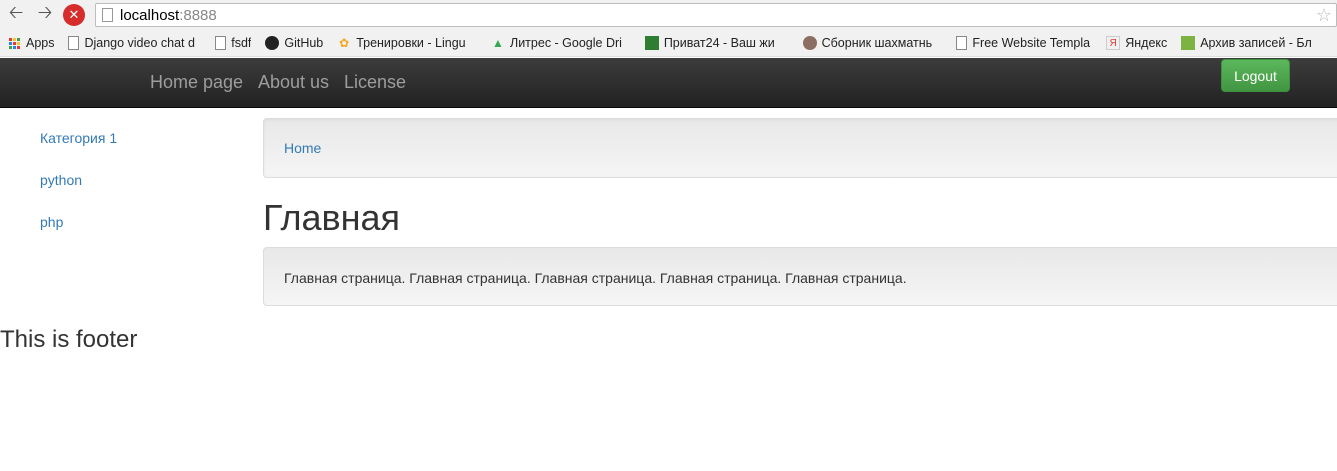 The width and height of the screenshot is (1337, 471). Describe the element at coordinates (872, 43) in the screenshot. I see `bookmark-item: Сборник шахматнь` at that location.